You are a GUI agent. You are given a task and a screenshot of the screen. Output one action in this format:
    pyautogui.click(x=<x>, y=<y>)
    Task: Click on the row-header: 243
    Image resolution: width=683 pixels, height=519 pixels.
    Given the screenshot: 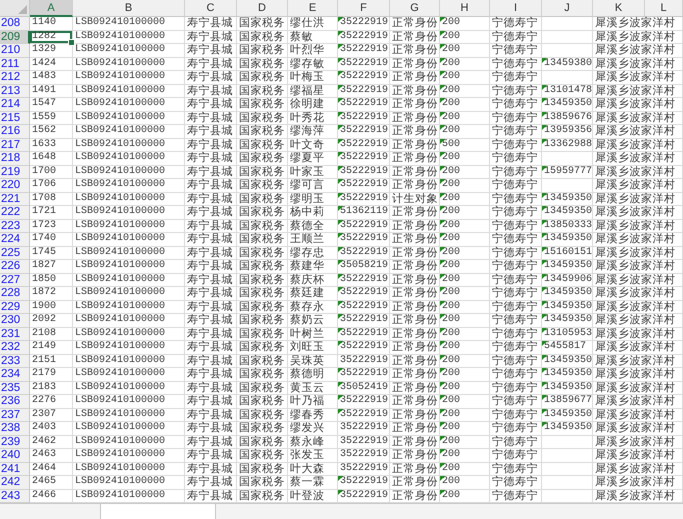 What is the action you would take?
    pyautogui.click(x=15, y=496)
    